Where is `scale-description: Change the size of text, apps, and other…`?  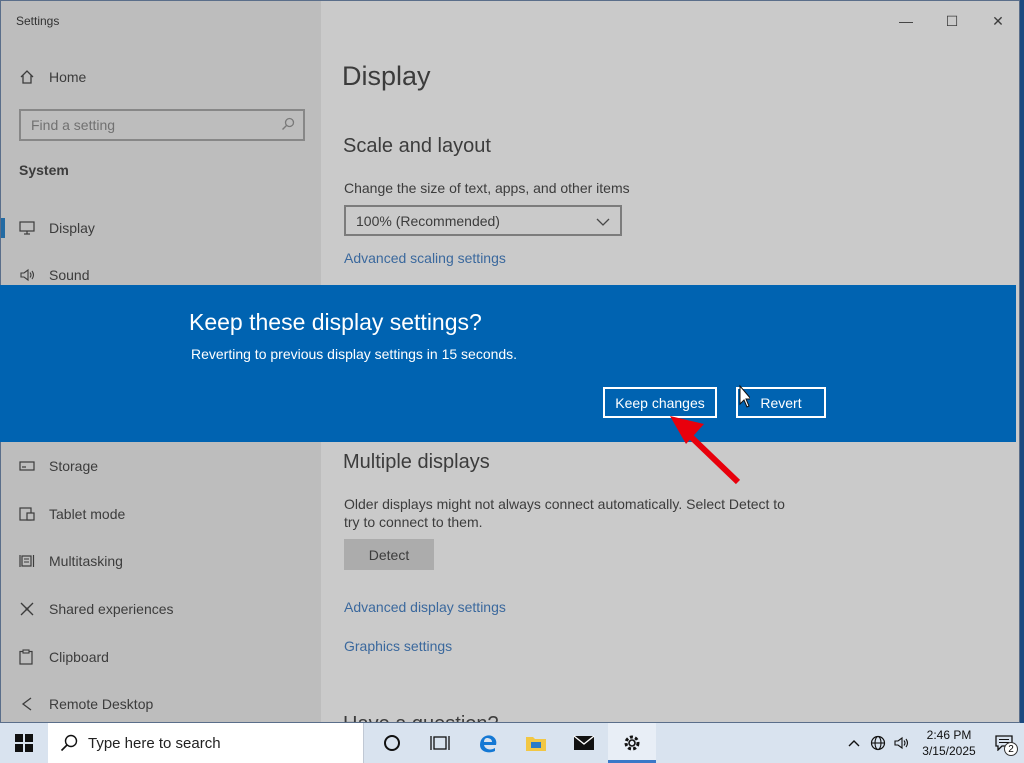
scale-description: Change the size of text, apps, and other… is located at coordinates (487, 188).